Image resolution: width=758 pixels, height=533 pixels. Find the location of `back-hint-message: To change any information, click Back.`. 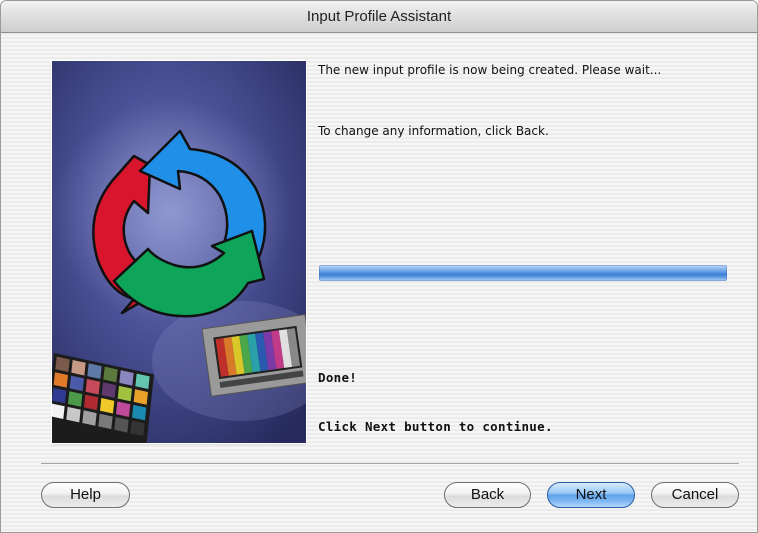

back-hint-message: To change any information, click Back. is located at coordinates (433, 131).